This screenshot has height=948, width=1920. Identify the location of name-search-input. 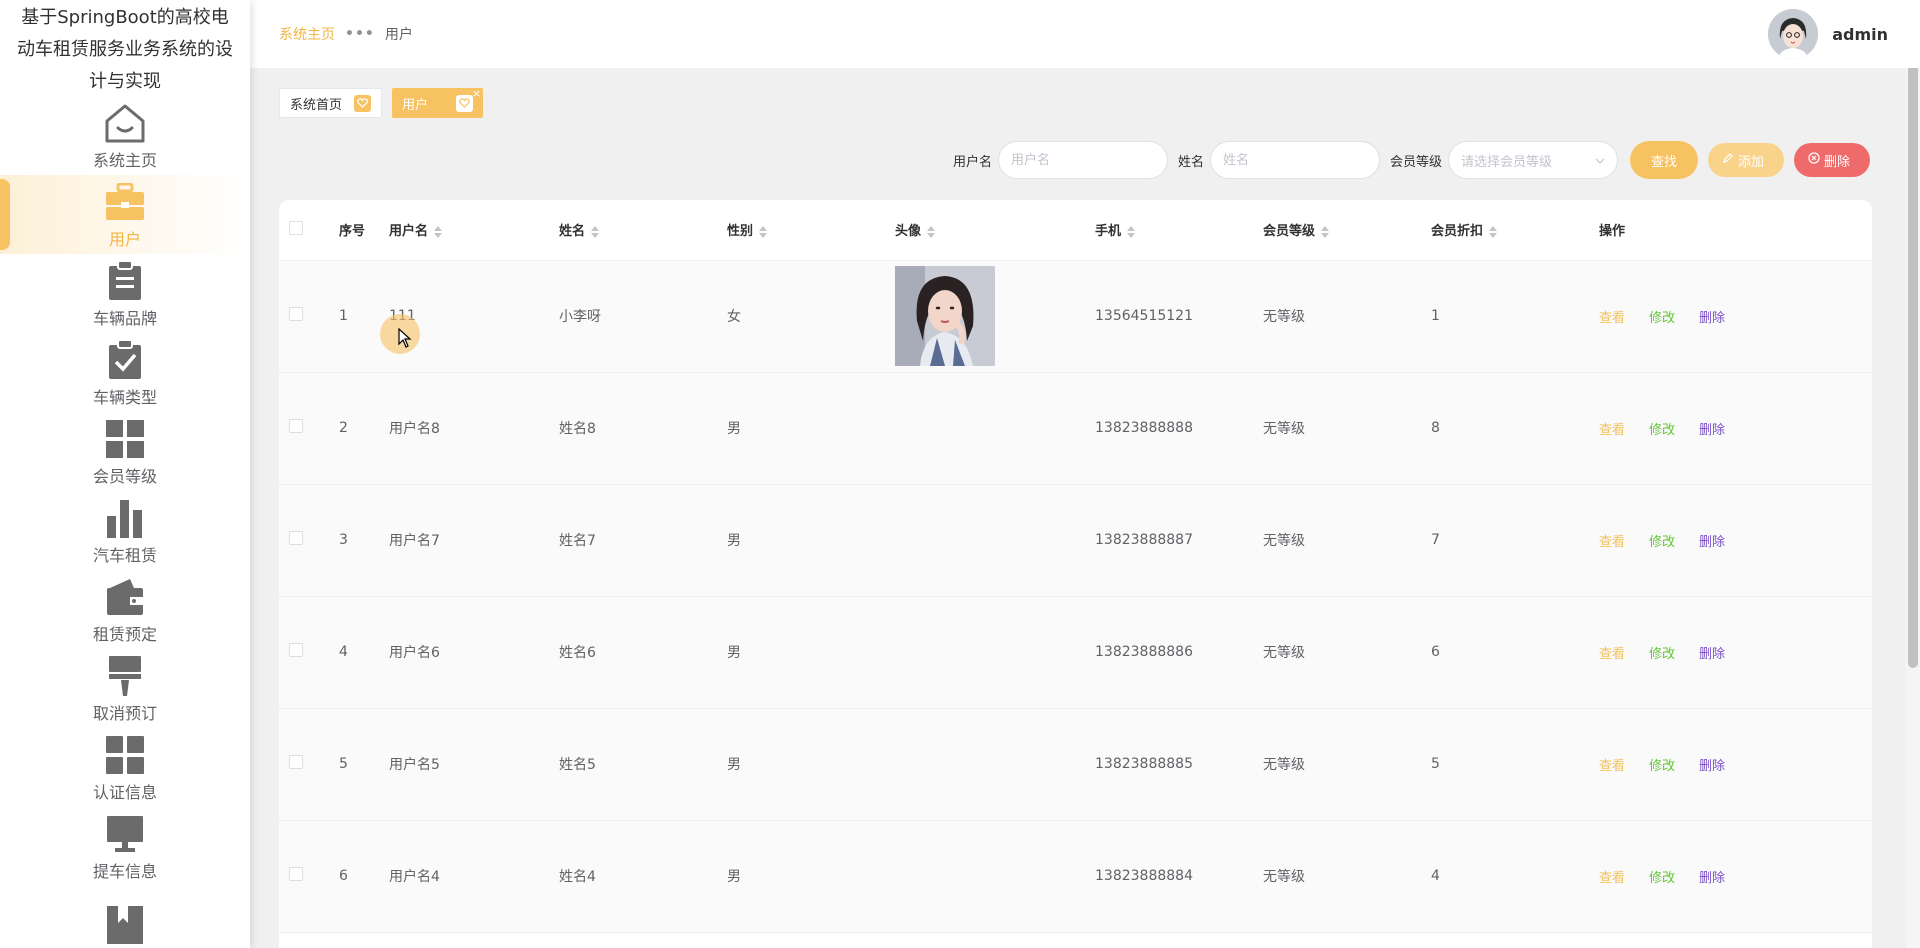
(1294, 160).